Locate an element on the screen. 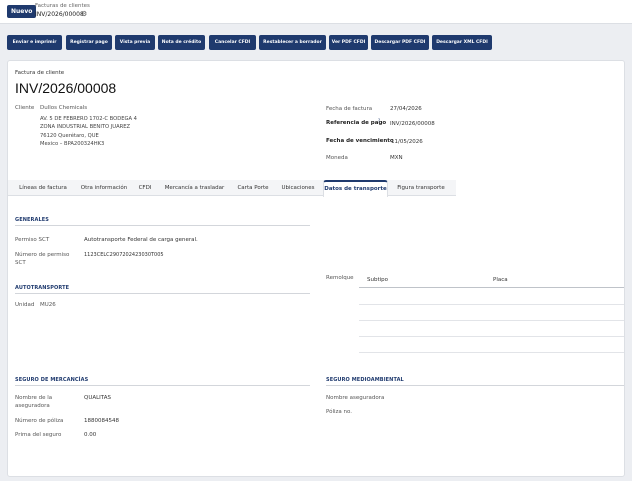 The image size is (632, 481). download-pdf-cfdi-button: Descargar PDF CFDI is located at coordinates (400, 42).